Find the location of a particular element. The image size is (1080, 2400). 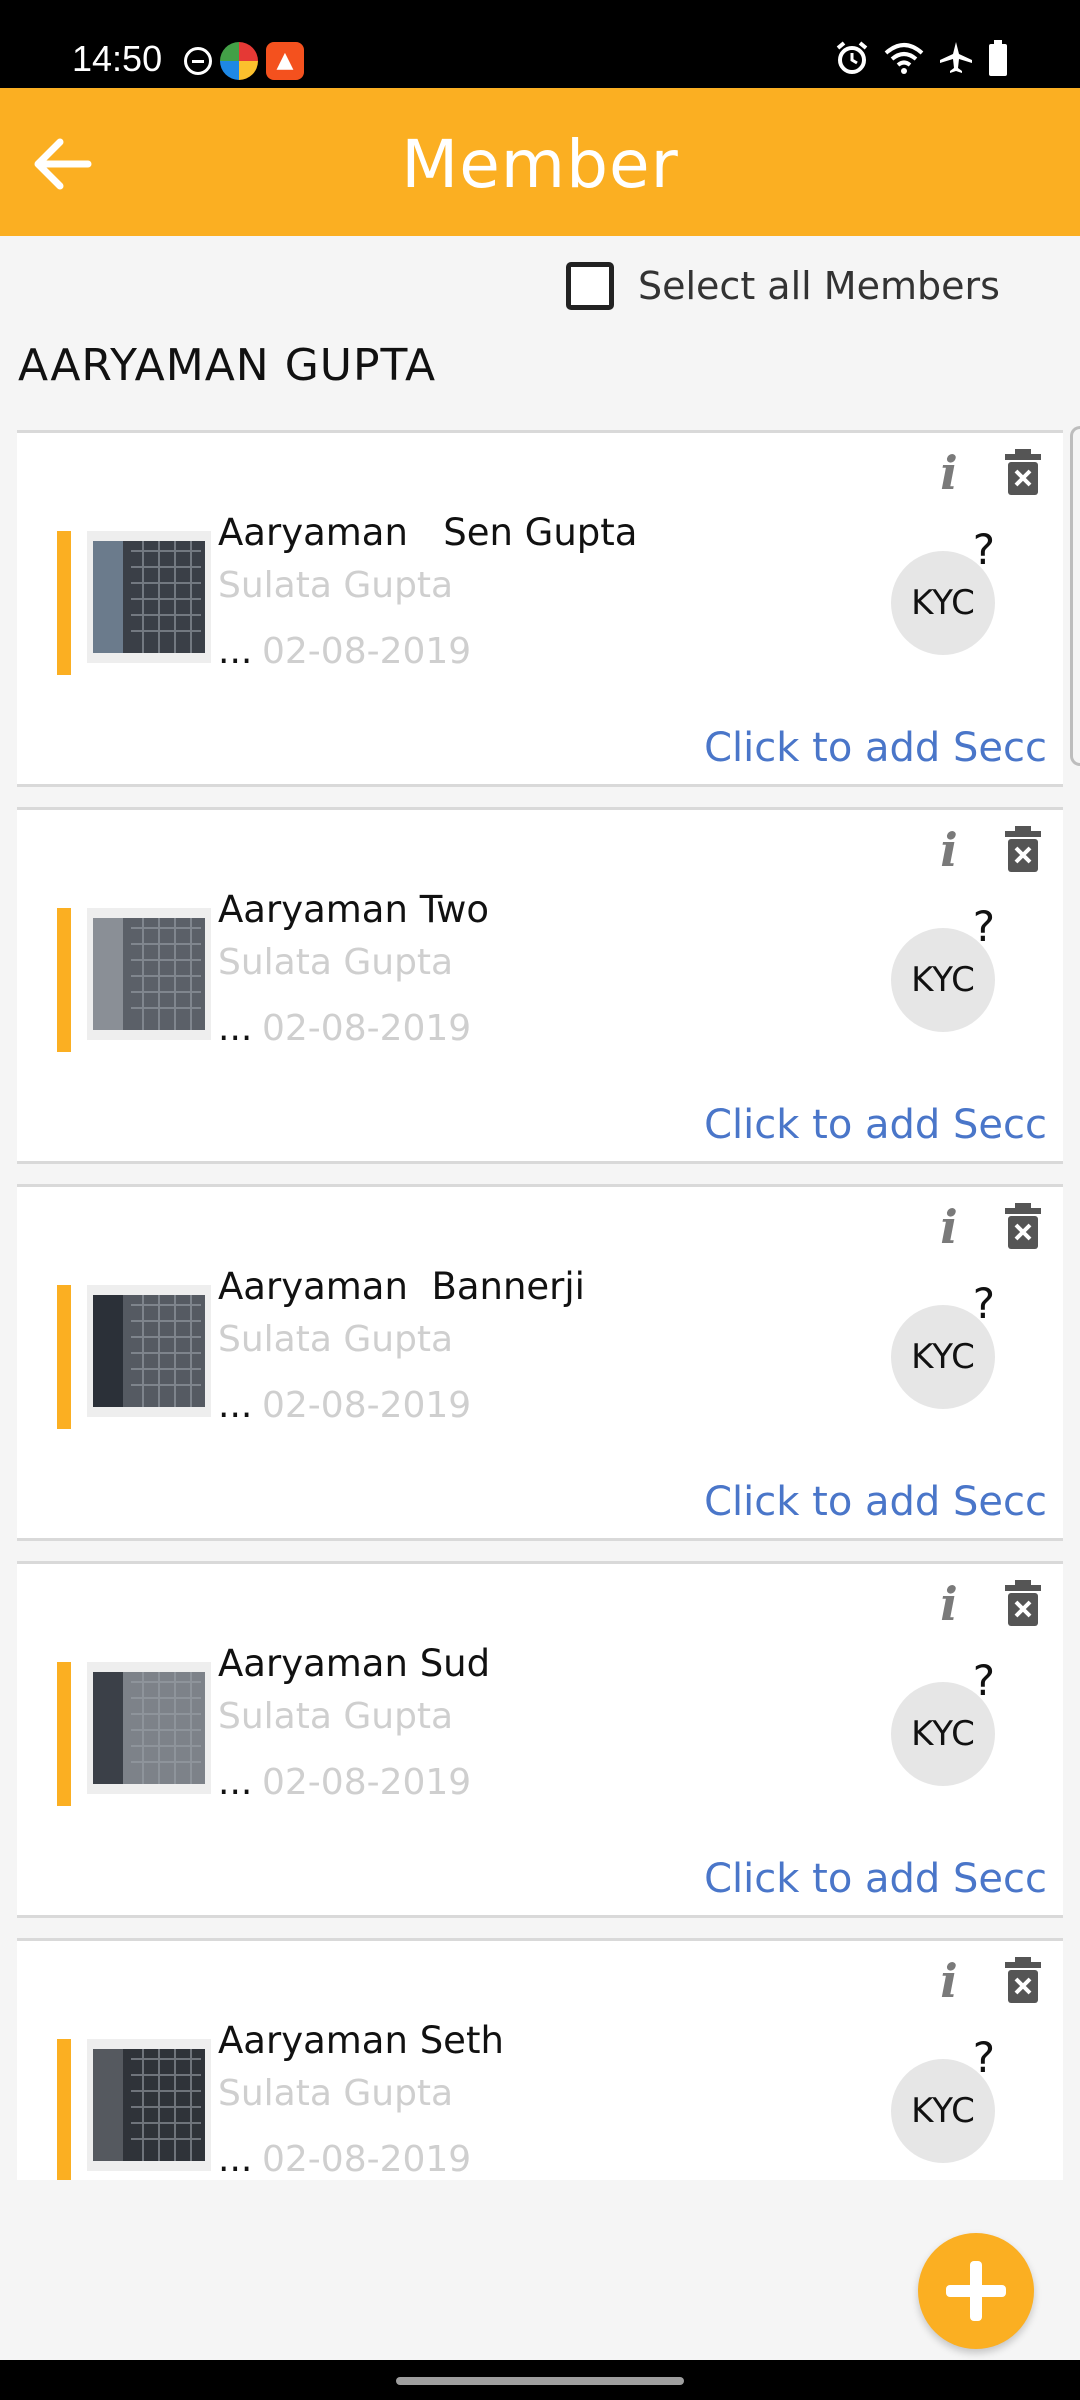

select-all-checkbox is located at coordinates (590, 286).